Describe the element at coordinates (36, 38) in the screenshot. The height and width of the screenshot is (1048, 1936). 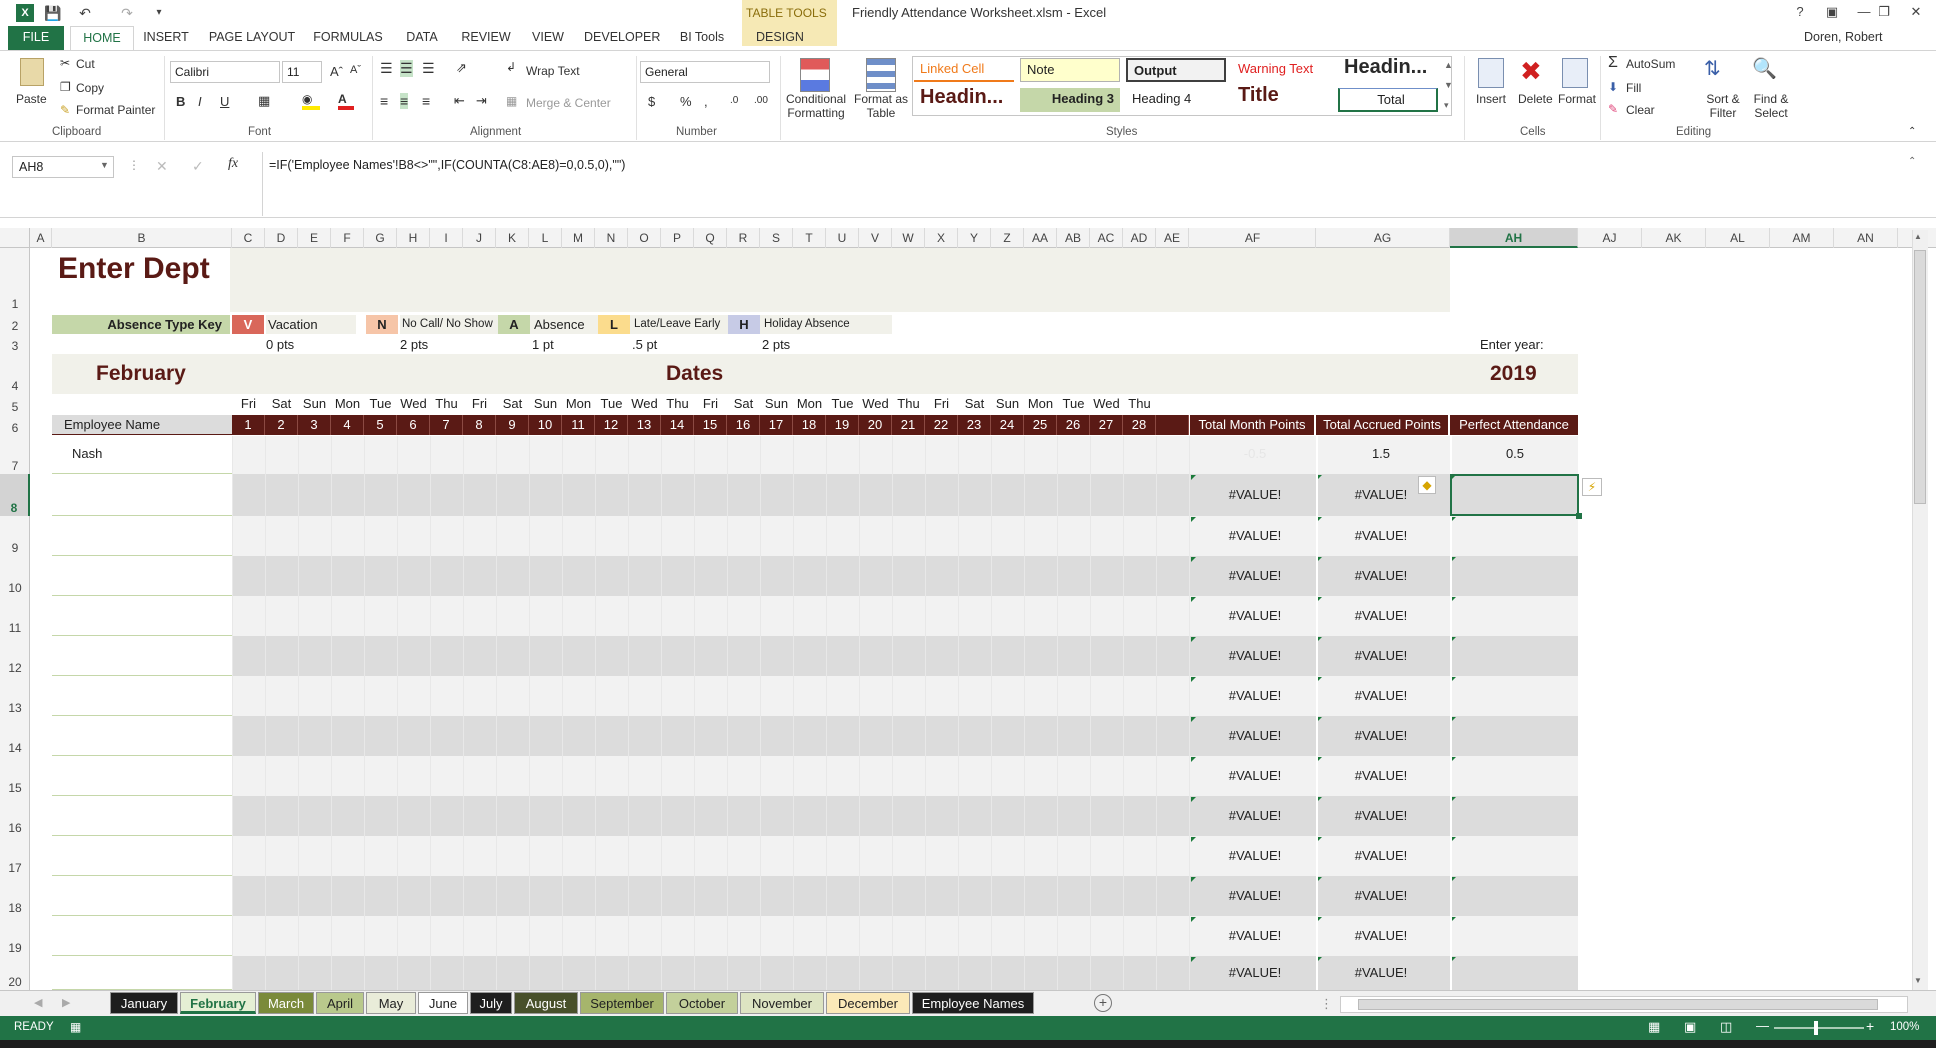
I see `tab-file: FILE` at that location.